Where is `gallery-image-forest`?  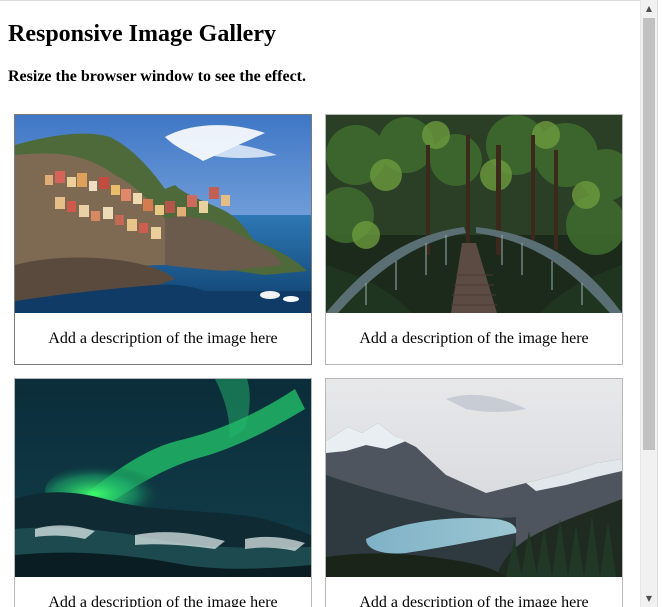 gallery-image-forest is located at coordinates (474, 214).